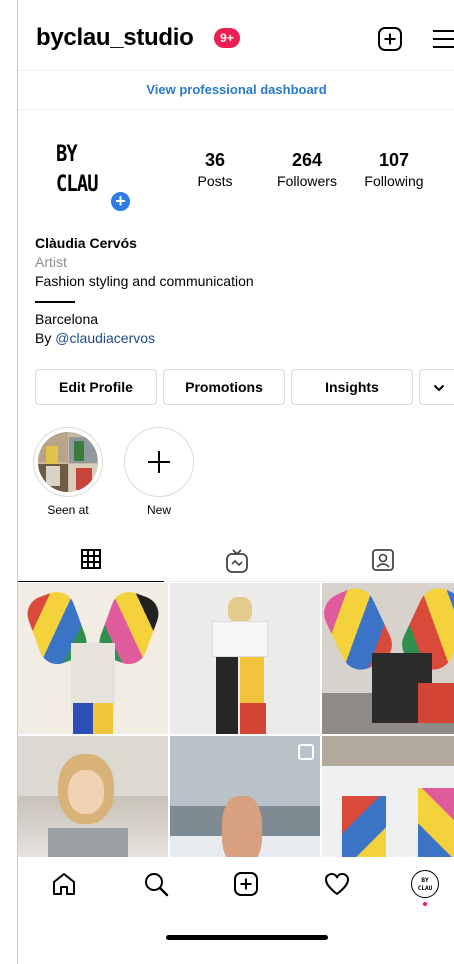 The height and width of the screenshot is (964, 454). Describe the element at coordinates (425, 904) in the screenshot. I see `activity-dot` at that location.